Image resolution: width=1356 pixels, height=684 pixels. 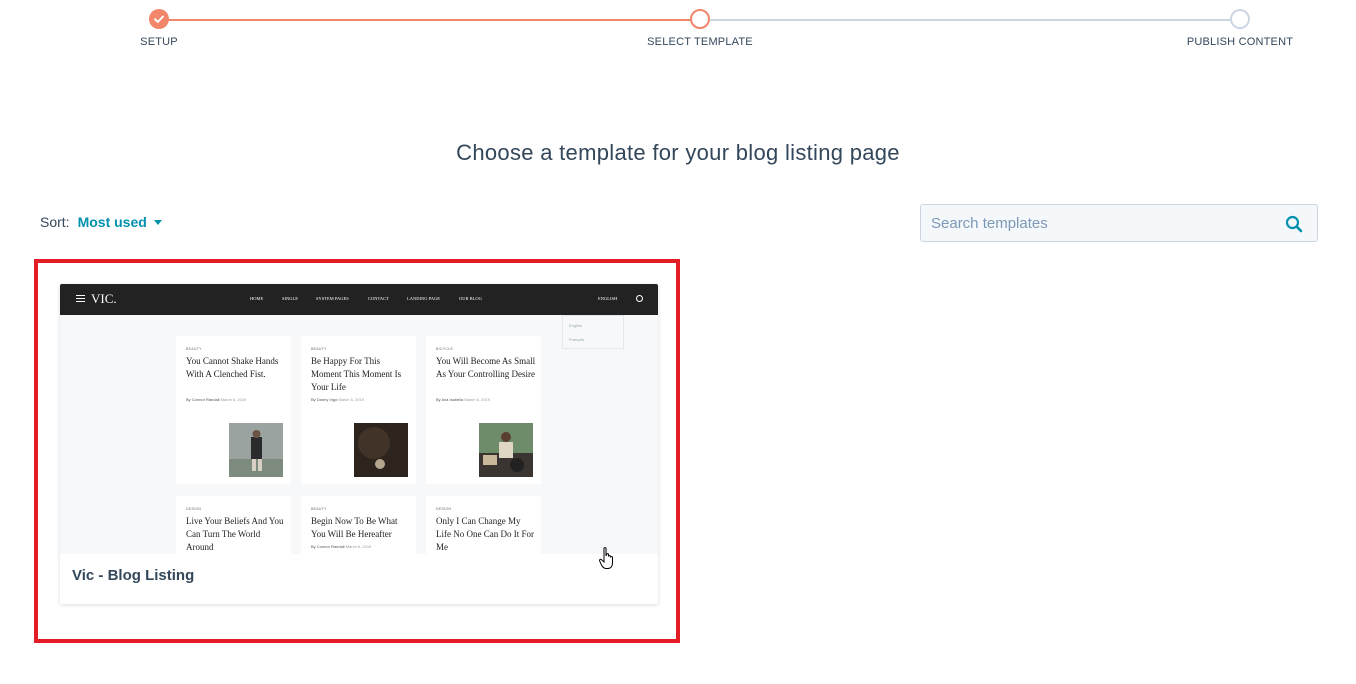 I want to click on sort-dropdown: Most used, so click(x=120, y=222).